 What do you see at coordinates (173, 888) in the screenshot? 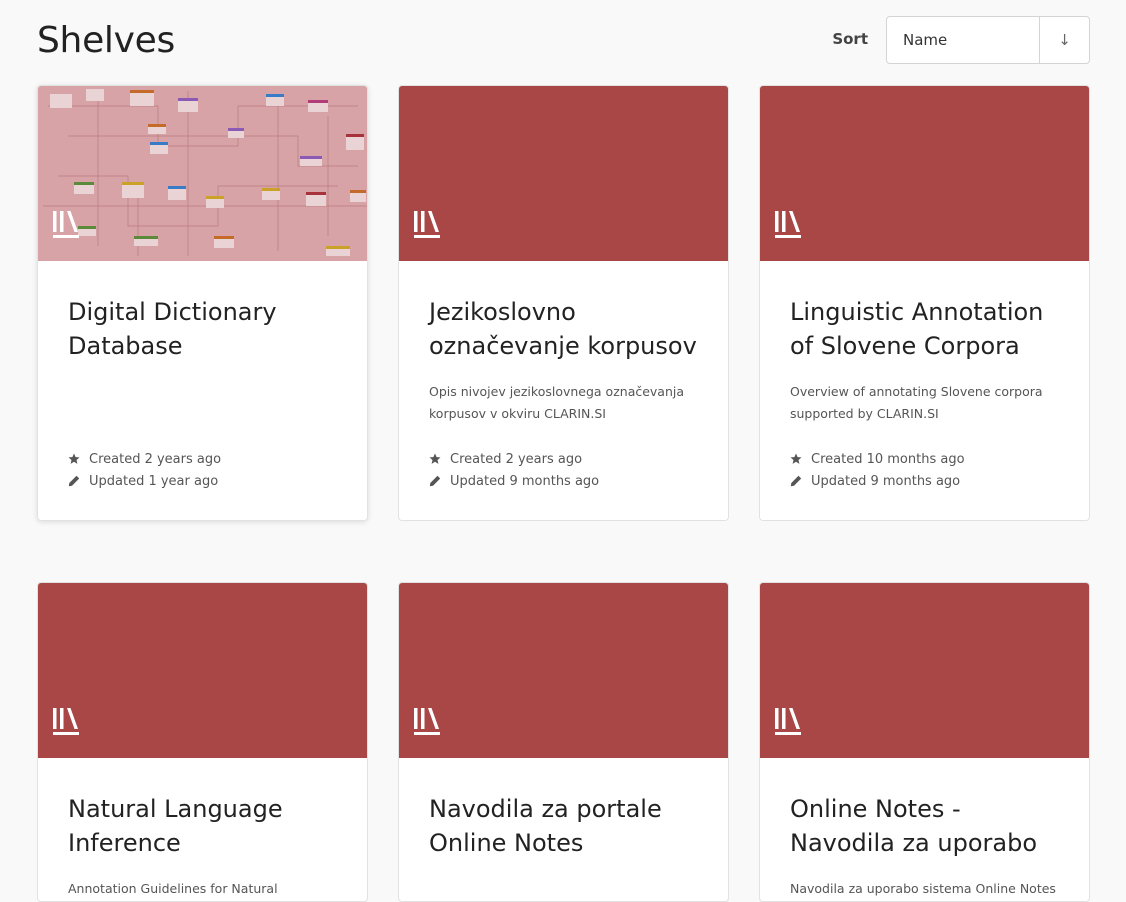
I see `shelf-description: Annotation Guidelines for Natural` at bounding box center [173, 888].